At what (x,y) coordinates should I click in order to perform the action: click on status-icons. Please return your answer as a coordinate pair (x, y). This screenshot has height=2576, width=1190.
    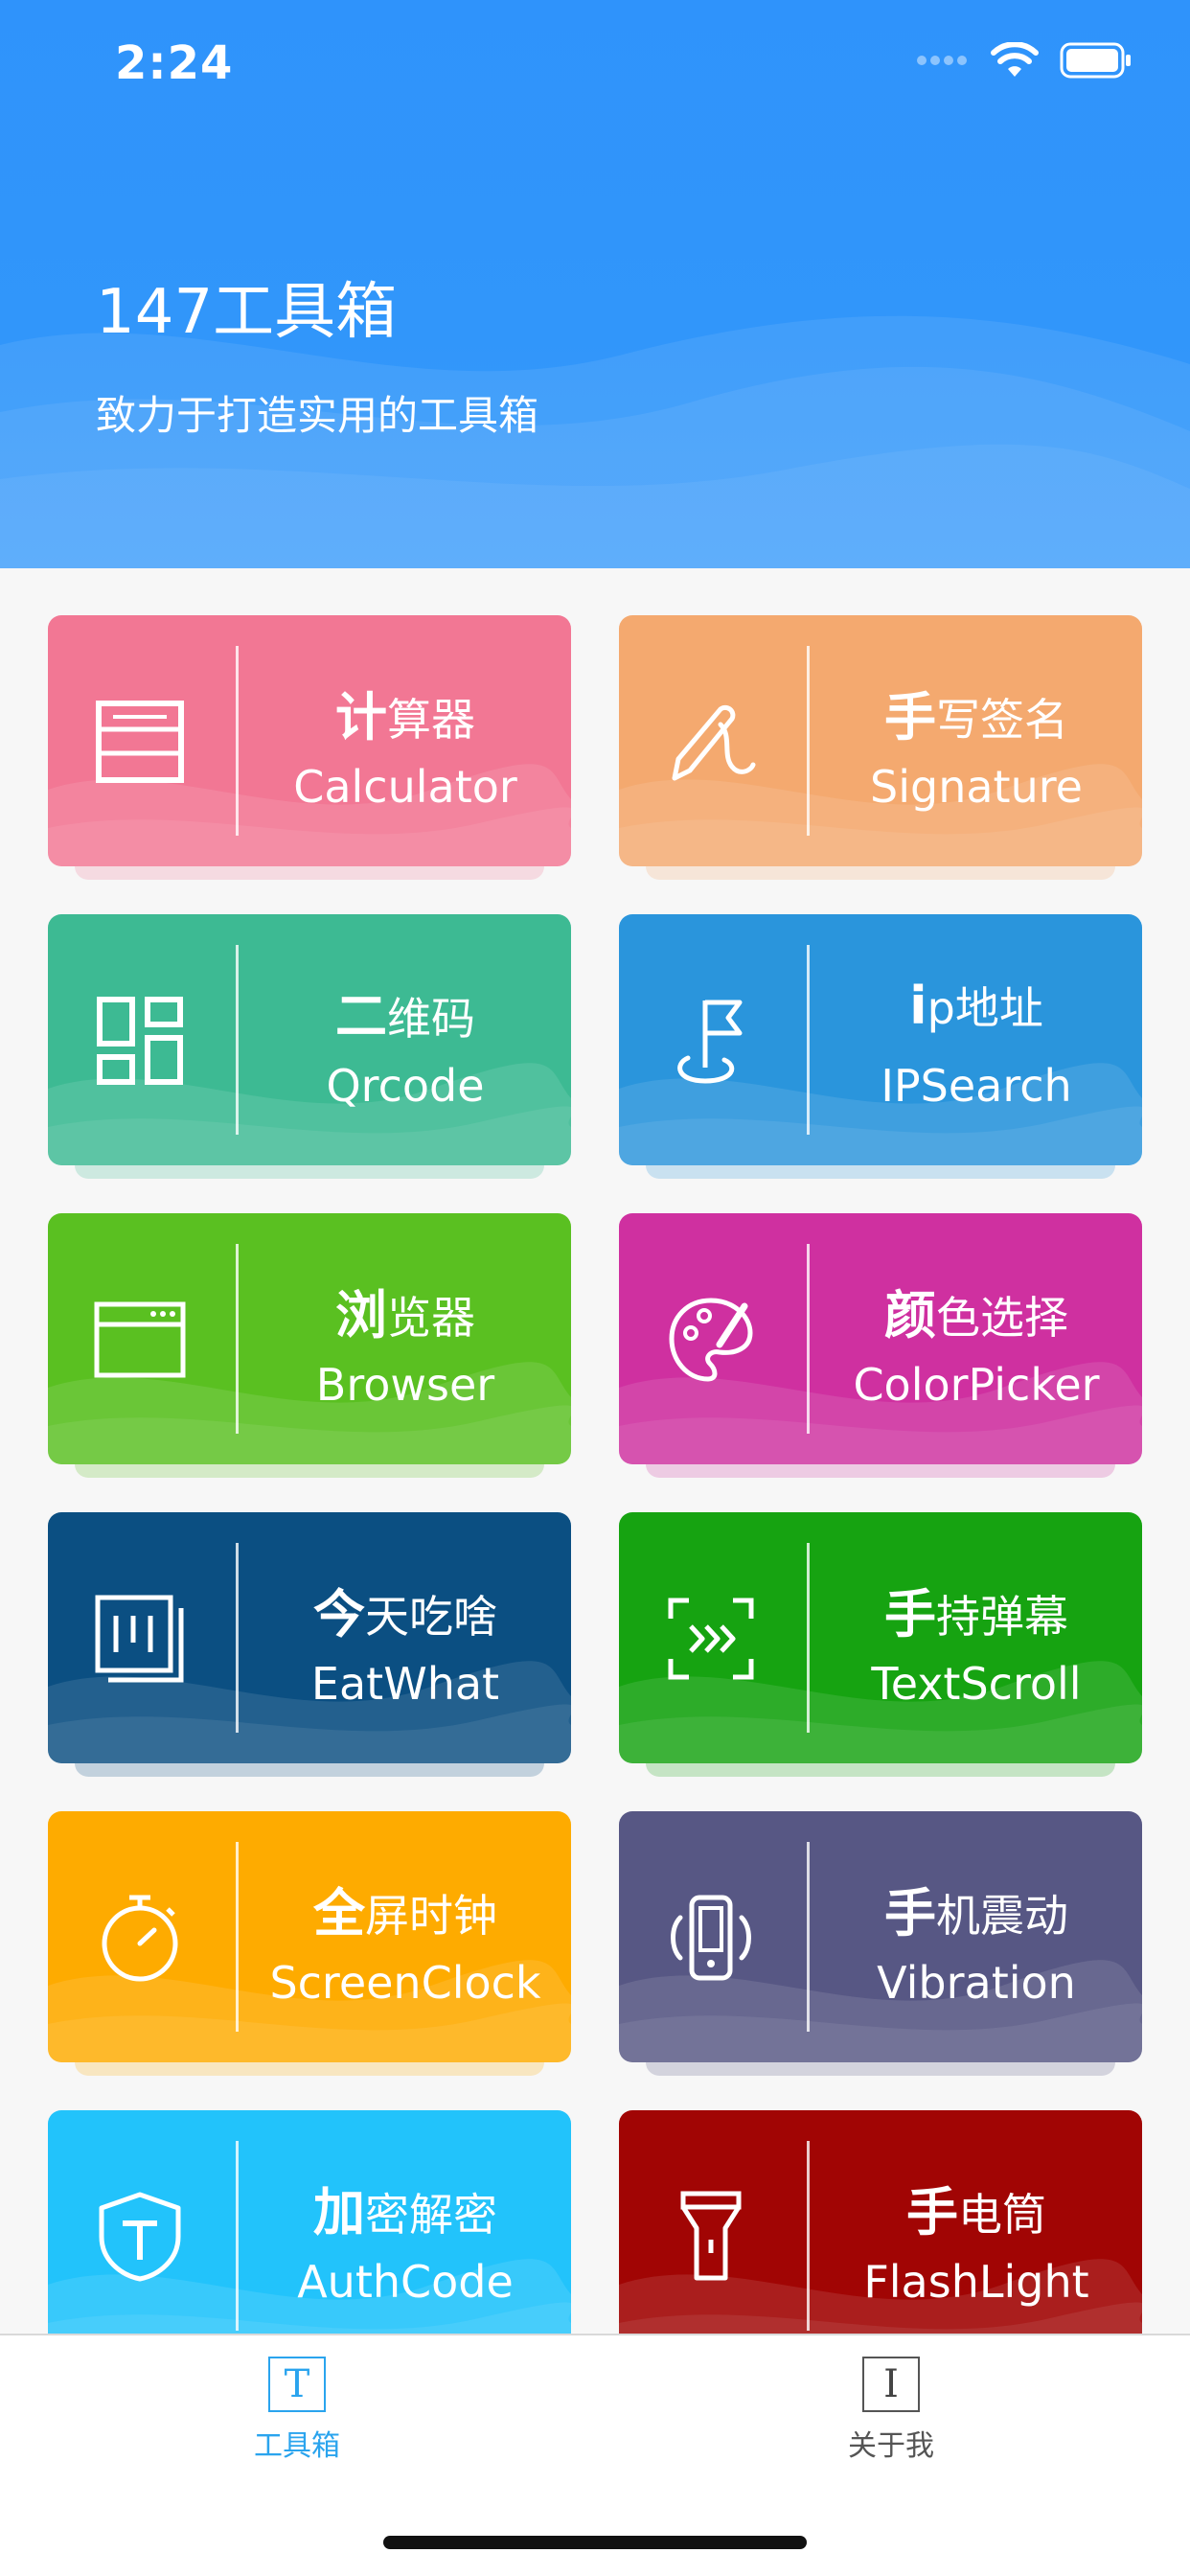
    Looking at the image, I should click on (1025, 60).